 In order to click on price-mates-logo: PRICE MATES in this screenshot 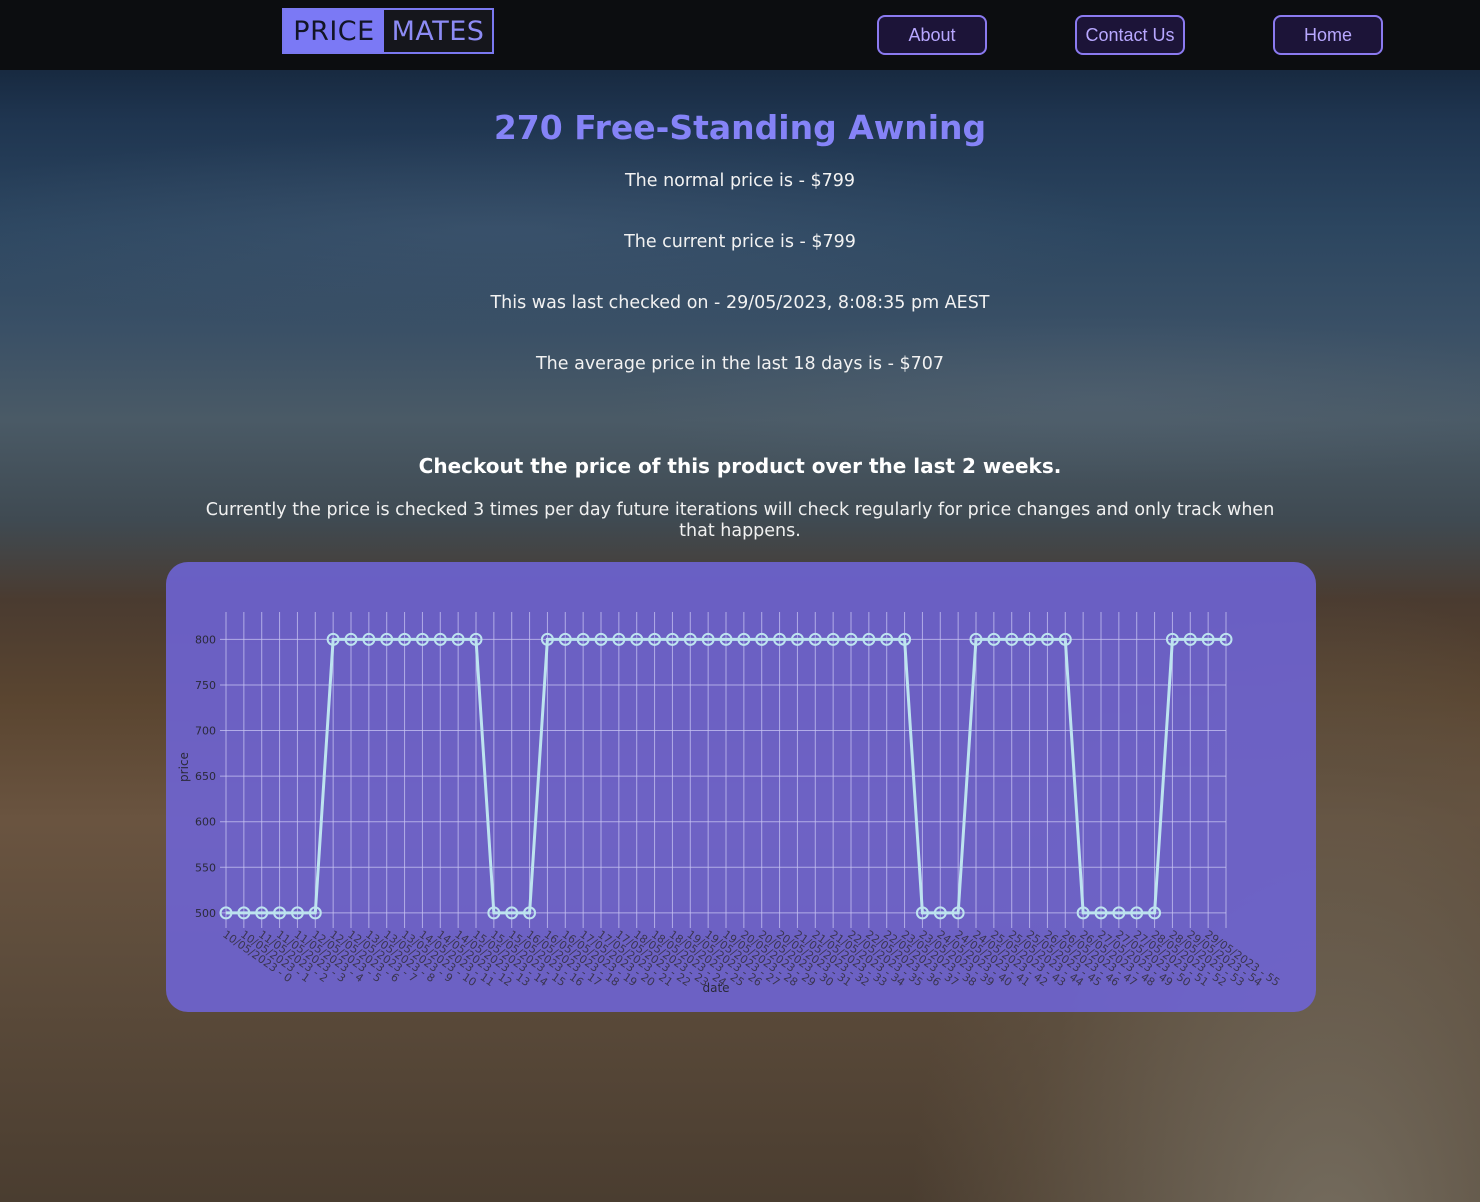, I will do `click(388, 31)`.